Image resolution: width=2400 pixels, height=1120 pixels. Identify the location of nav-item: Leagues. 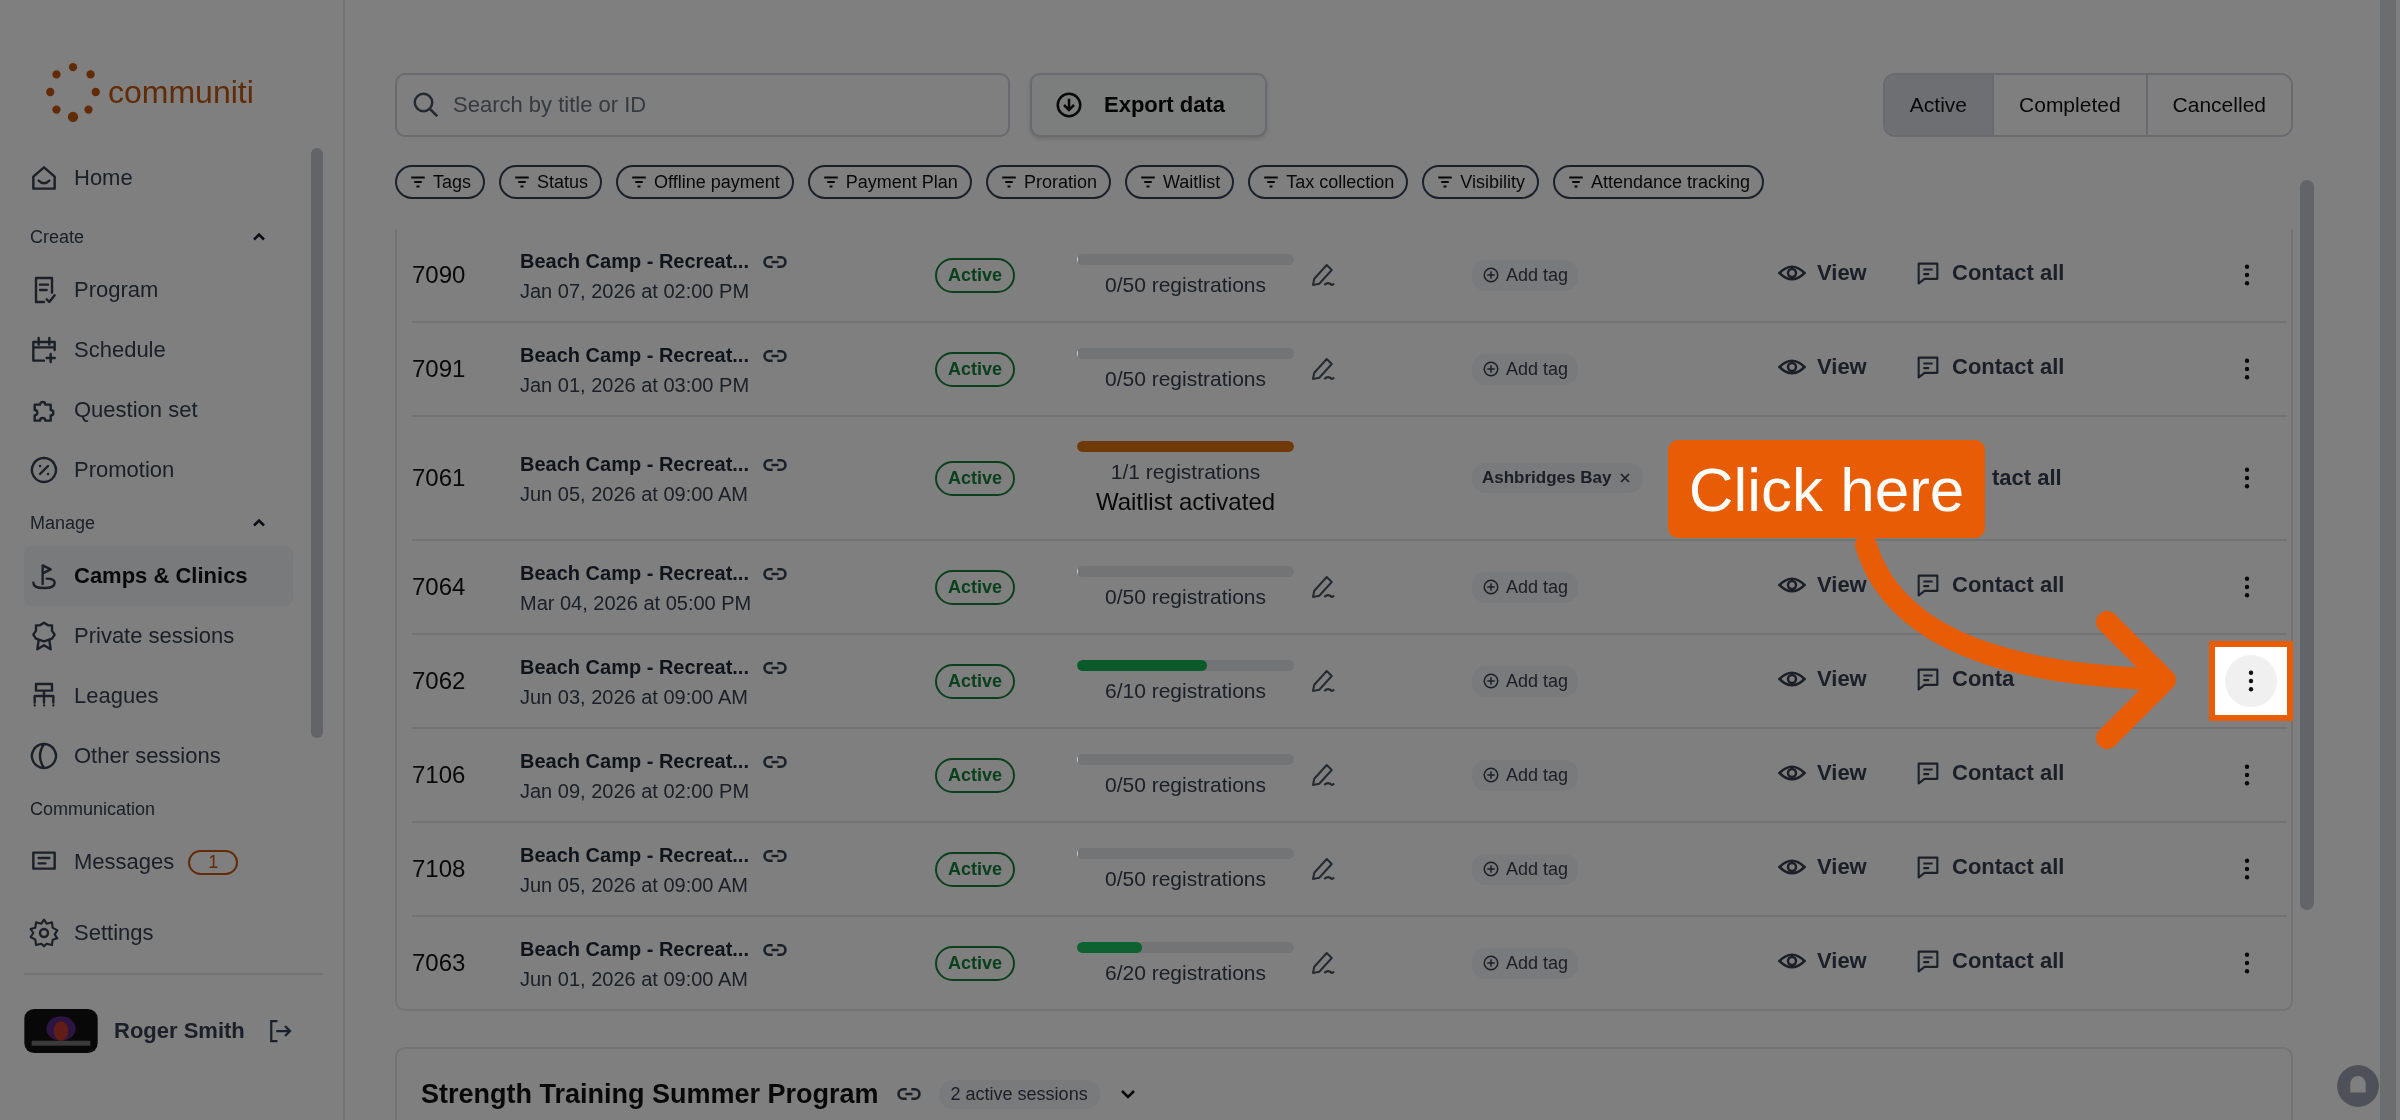
(158, 696).